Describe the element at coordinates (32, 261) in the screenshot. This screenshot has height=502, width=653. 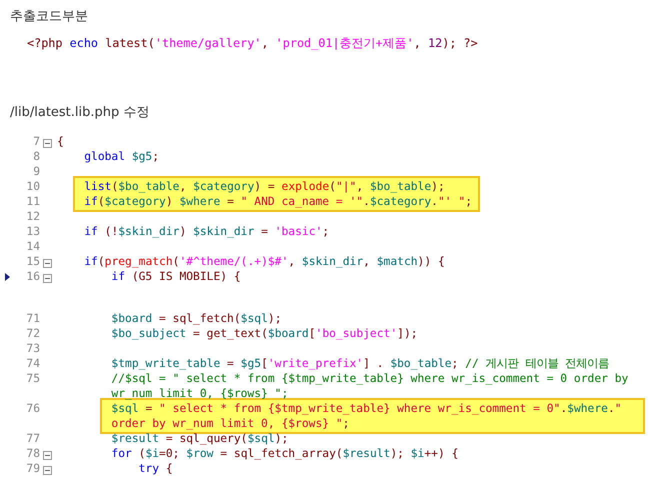
I see `line-number: 15` at that location.